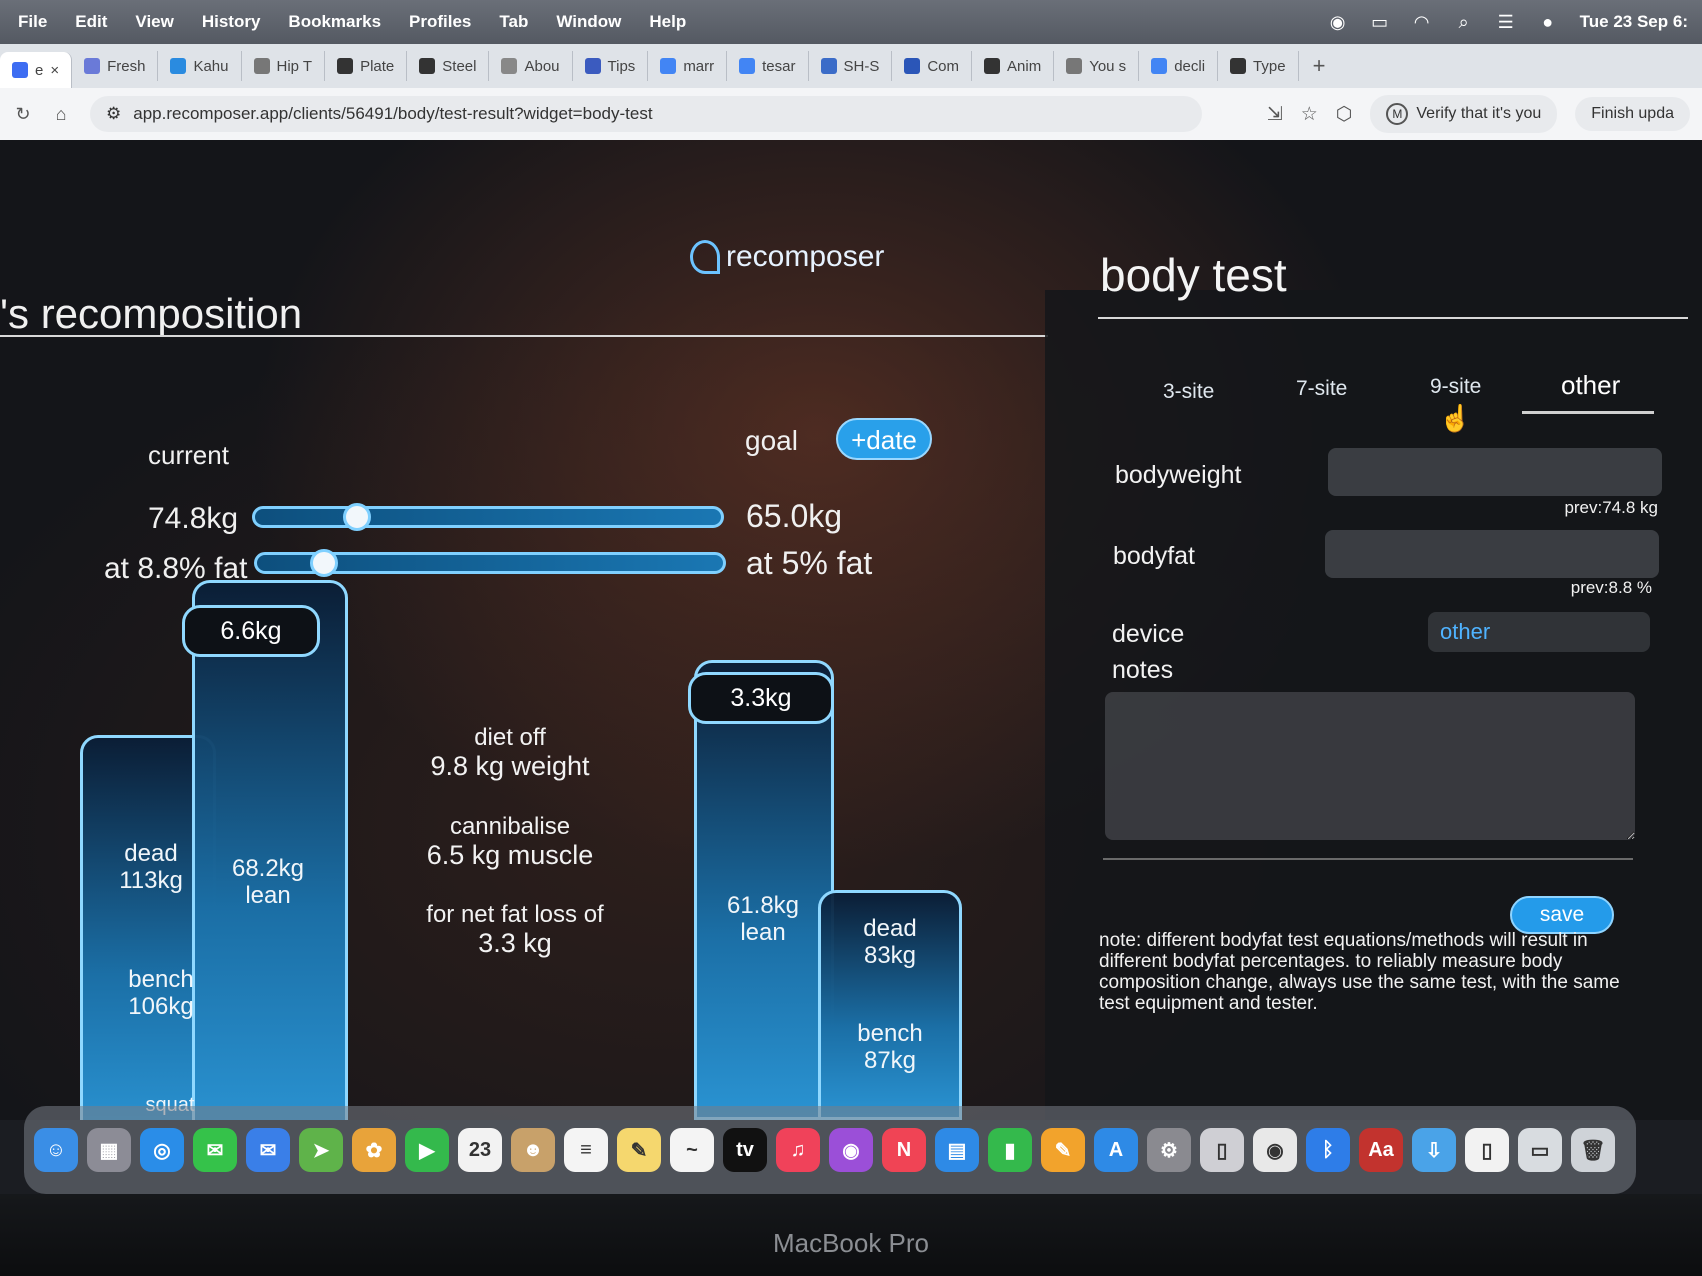  Describe the element at coordinates (745, 1150) in the screenshot. I see `tv-icon: tv` at that location.